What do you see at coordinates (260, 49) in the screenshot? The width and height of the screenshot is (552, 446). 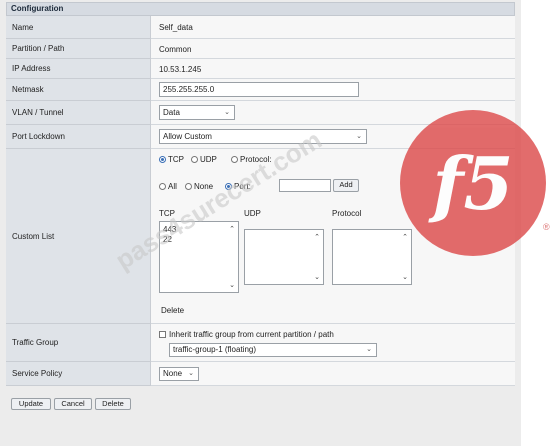 I see `row-partition: Partition / Path Common` at bounding box center [260, 49].